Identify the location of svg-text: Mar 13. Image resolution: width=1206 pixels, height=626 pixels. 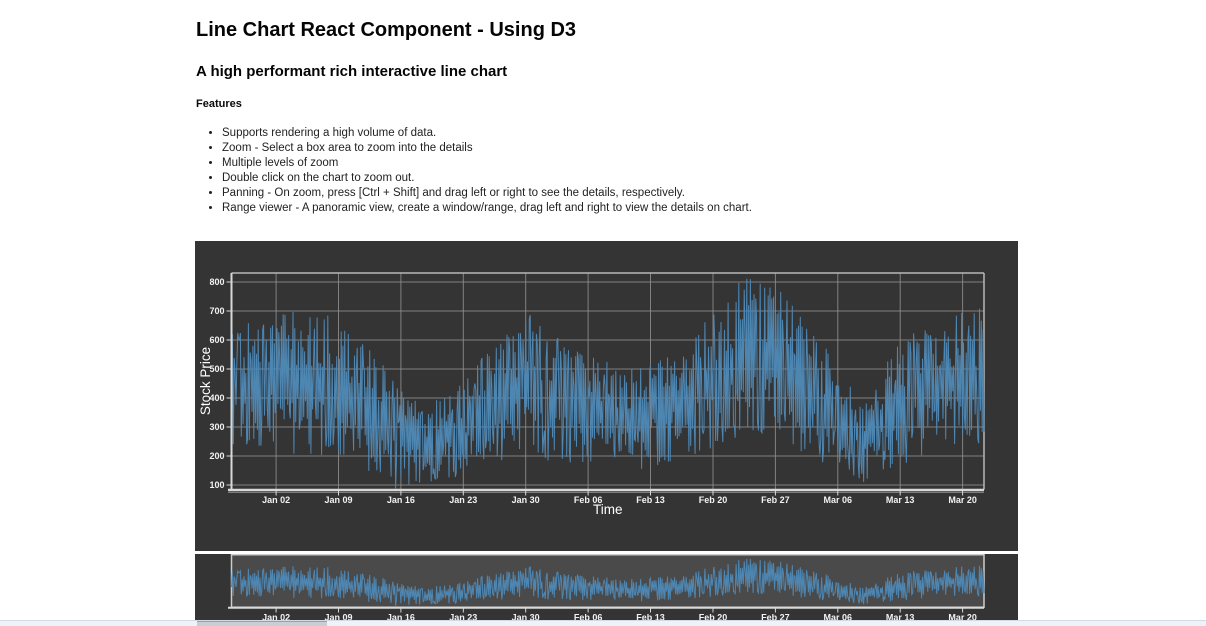
(900, 500).